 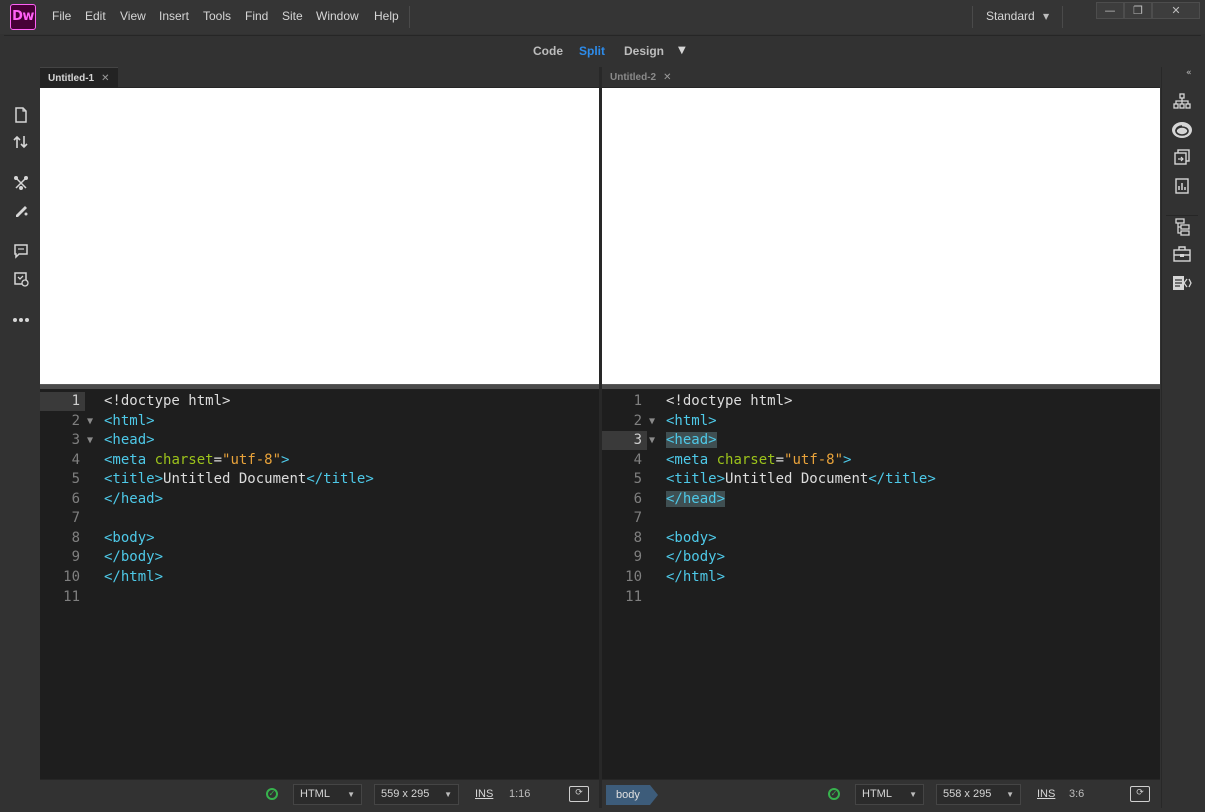 I want to click on window-size-select: 559 x 295 ▼, so click(x=416, y=794).